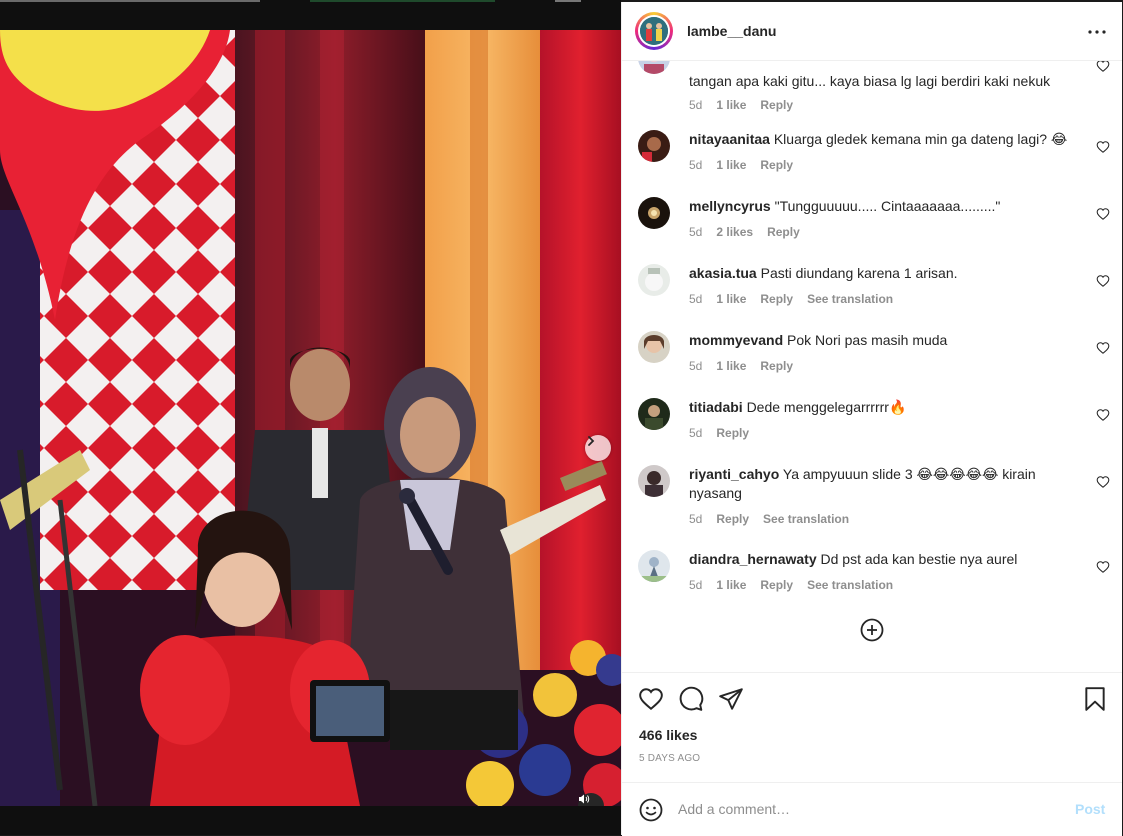 This screenshot has width=1123, height=836. I want to click on more-options-button, so click(1097, 32).